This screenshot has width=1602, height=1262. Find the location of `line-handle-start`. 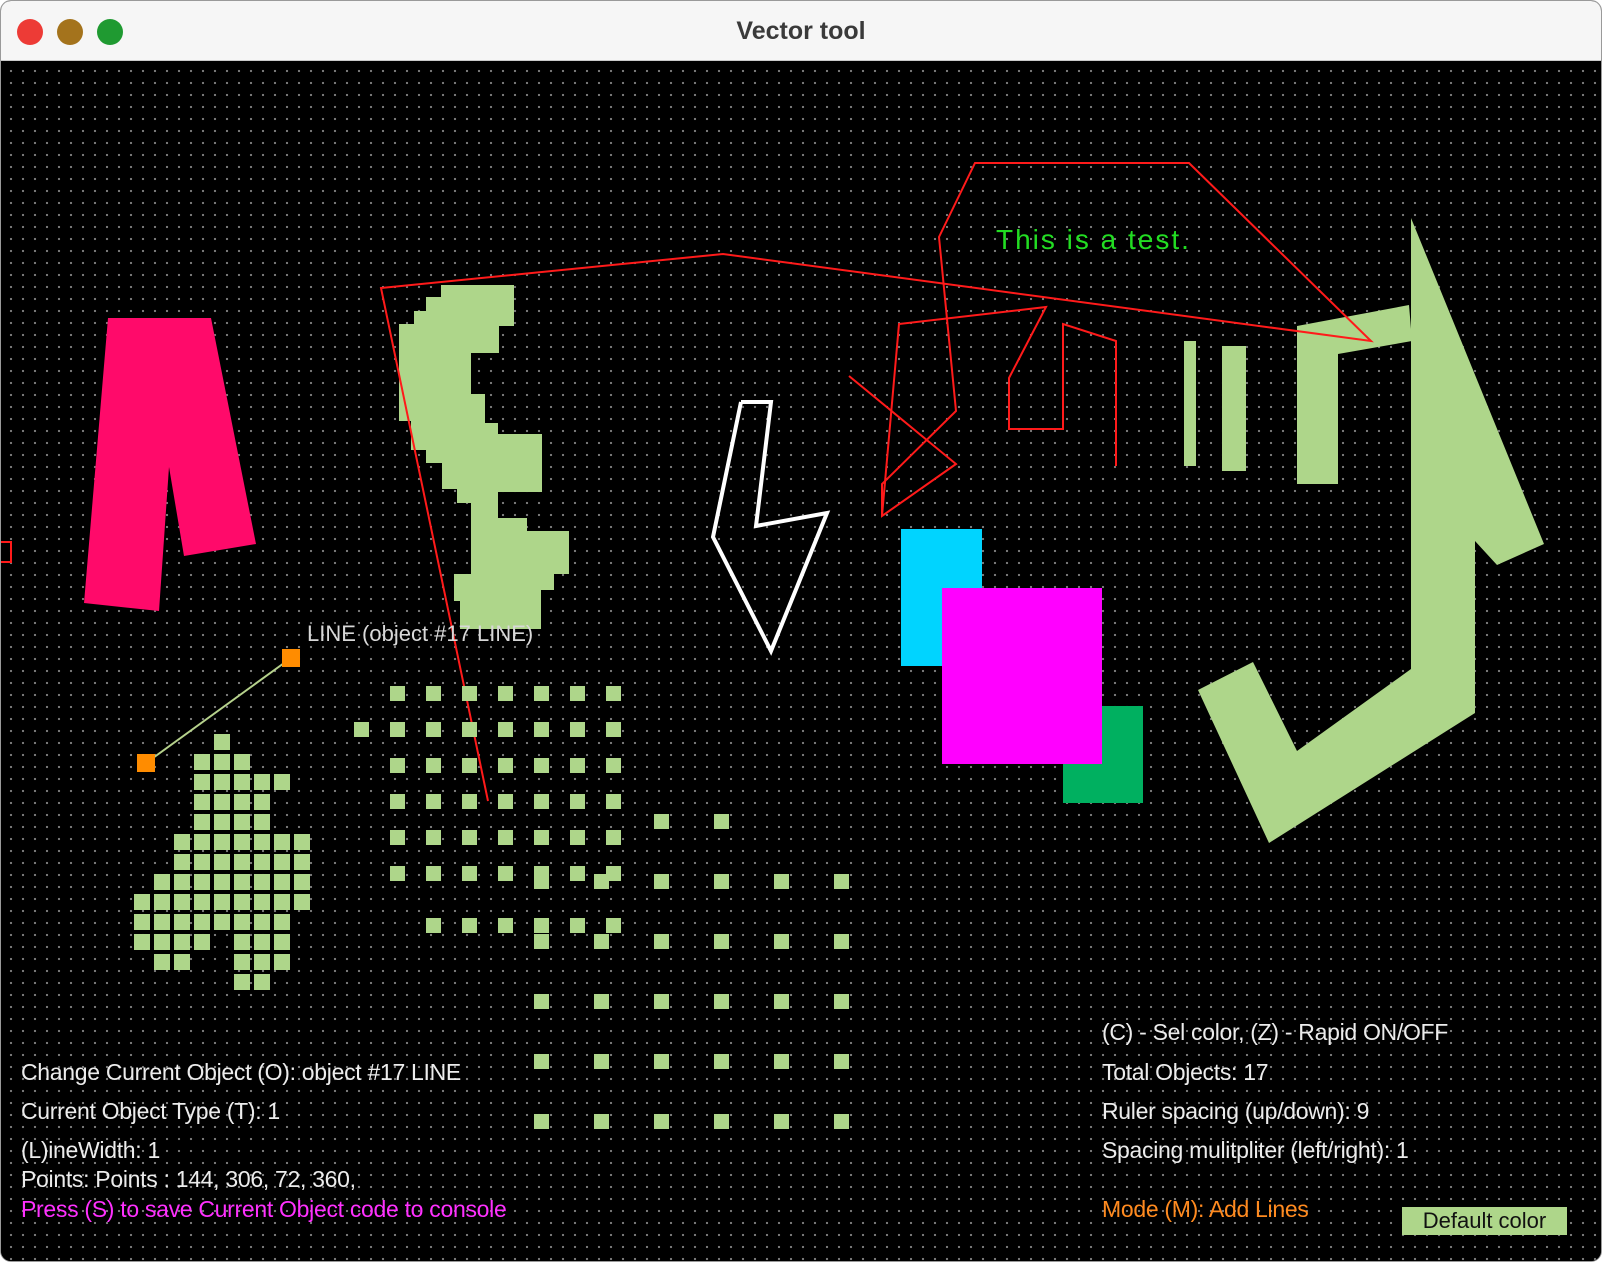

line-handle-start is located at coordinates (146, 763).